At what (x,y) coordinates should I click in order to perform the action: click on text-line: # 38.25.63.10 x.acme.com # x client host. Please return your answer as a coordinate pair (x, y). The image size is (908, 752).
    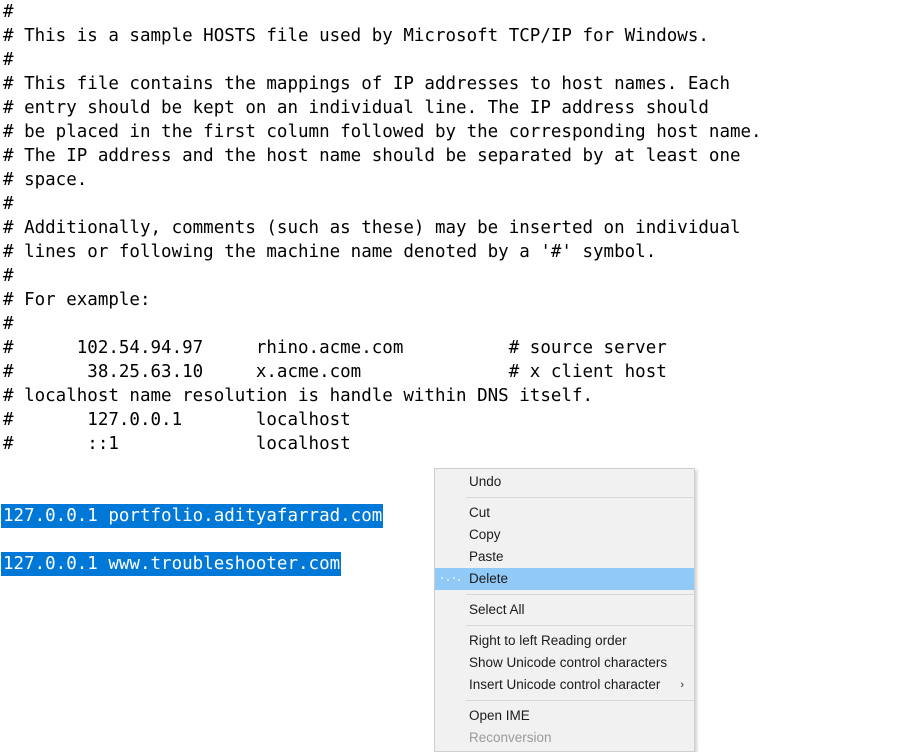
    Looking at the image, I should click on (382, 372).